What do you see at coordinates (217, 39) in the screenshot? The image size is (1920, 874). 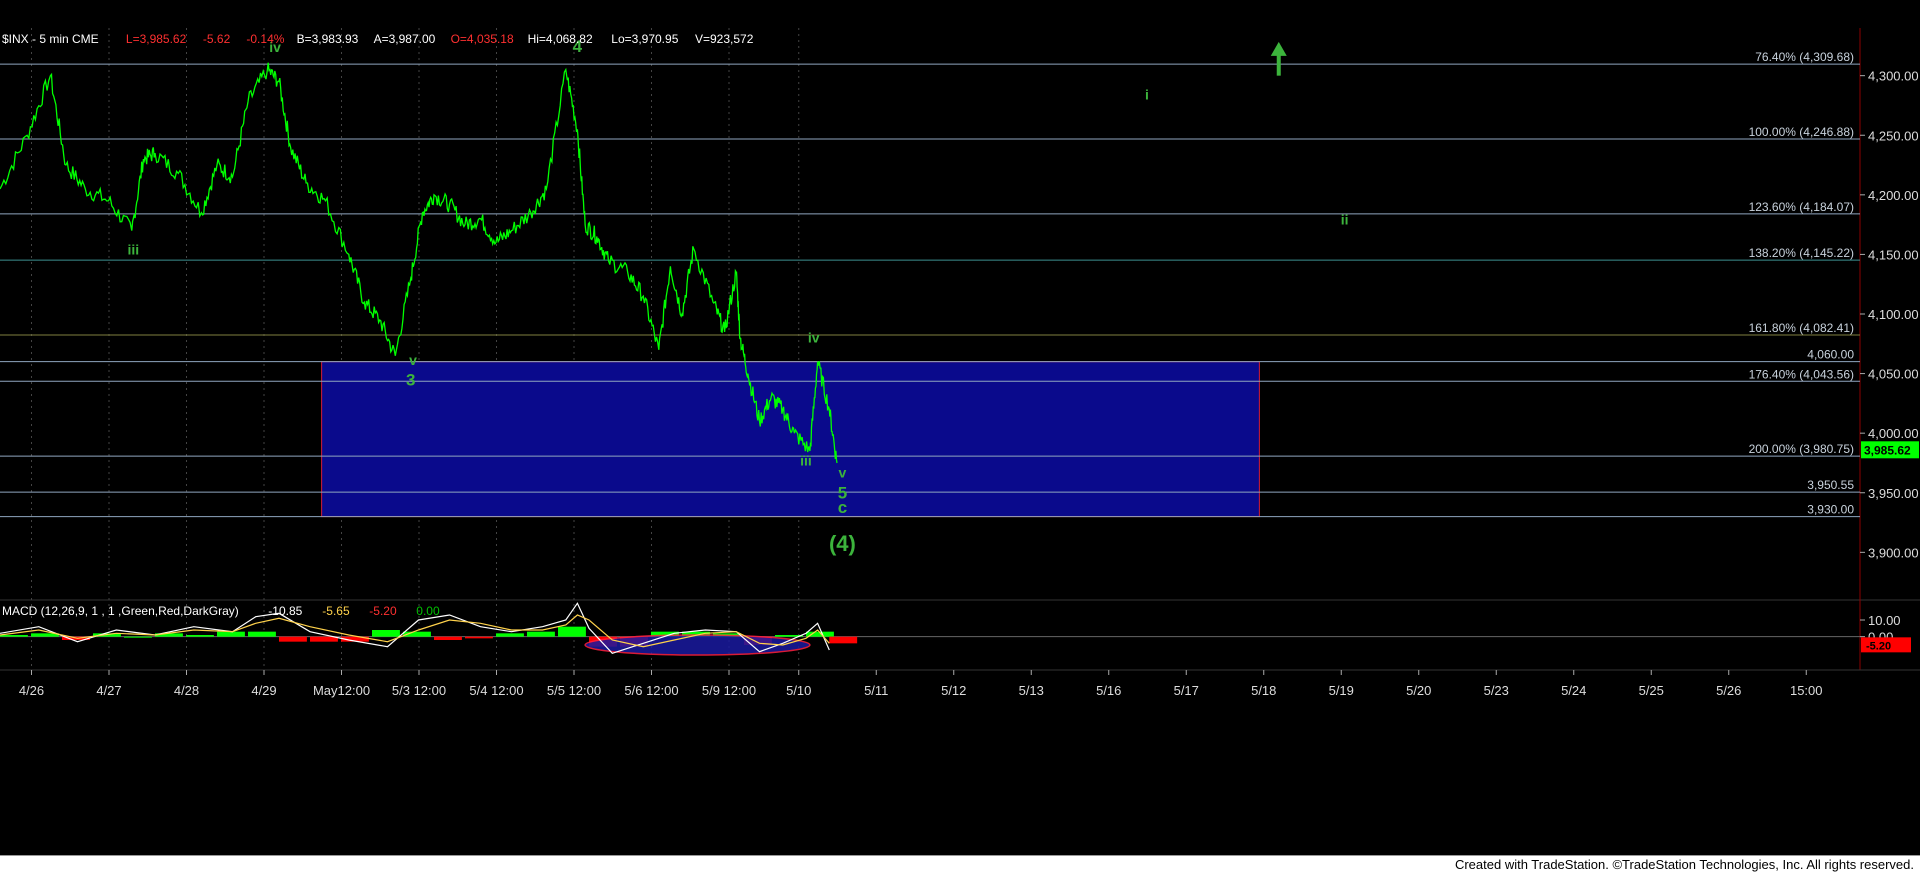 I see `header-field: -5.62` at bounding box center [217, 39].